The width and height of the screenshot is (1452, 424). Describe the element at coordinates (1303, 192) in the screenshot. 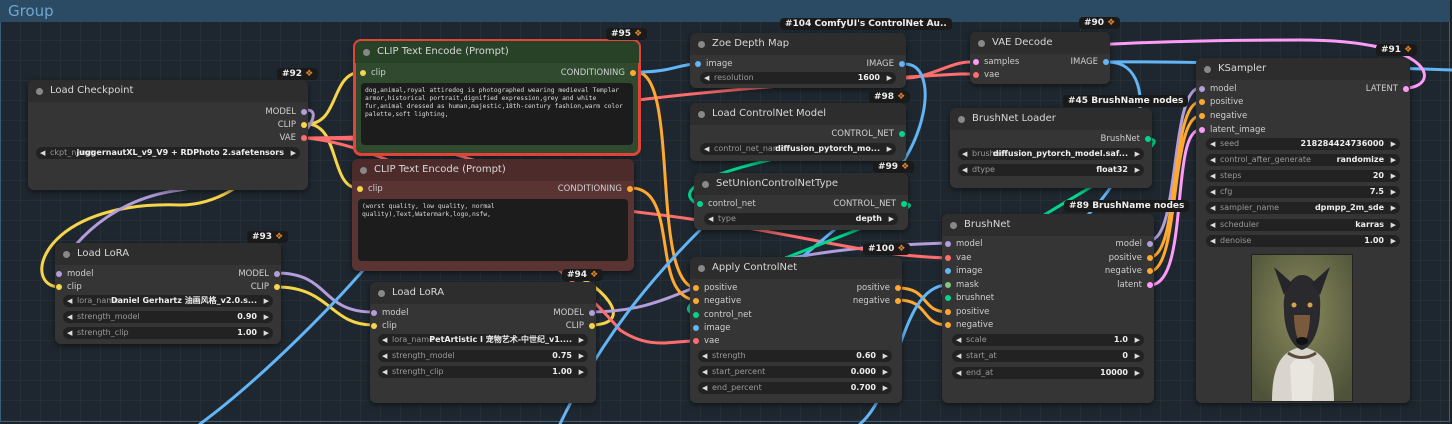

I see `cfg-widget: ◀ cfg 7.5 ▶` at that location.